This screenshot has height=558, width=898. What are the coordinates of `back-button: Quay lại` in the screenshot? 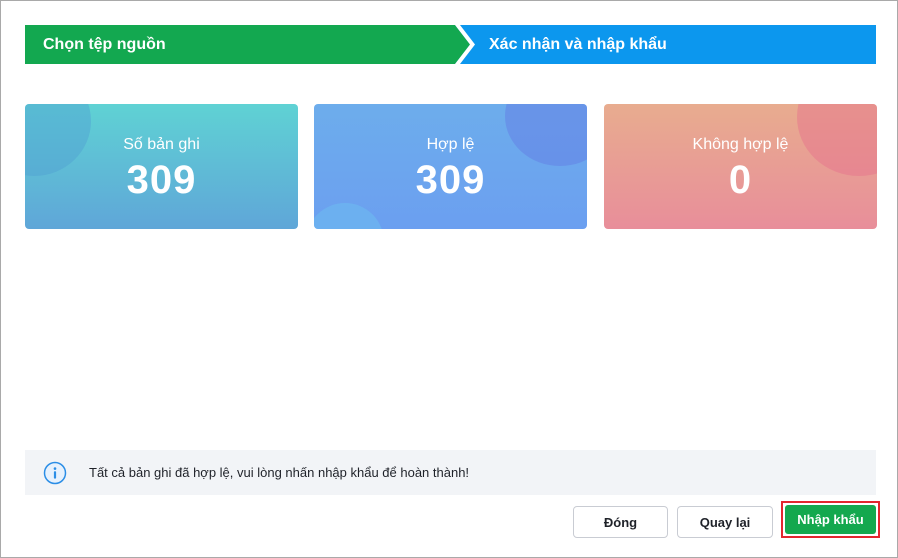 It's located at (725, 522).